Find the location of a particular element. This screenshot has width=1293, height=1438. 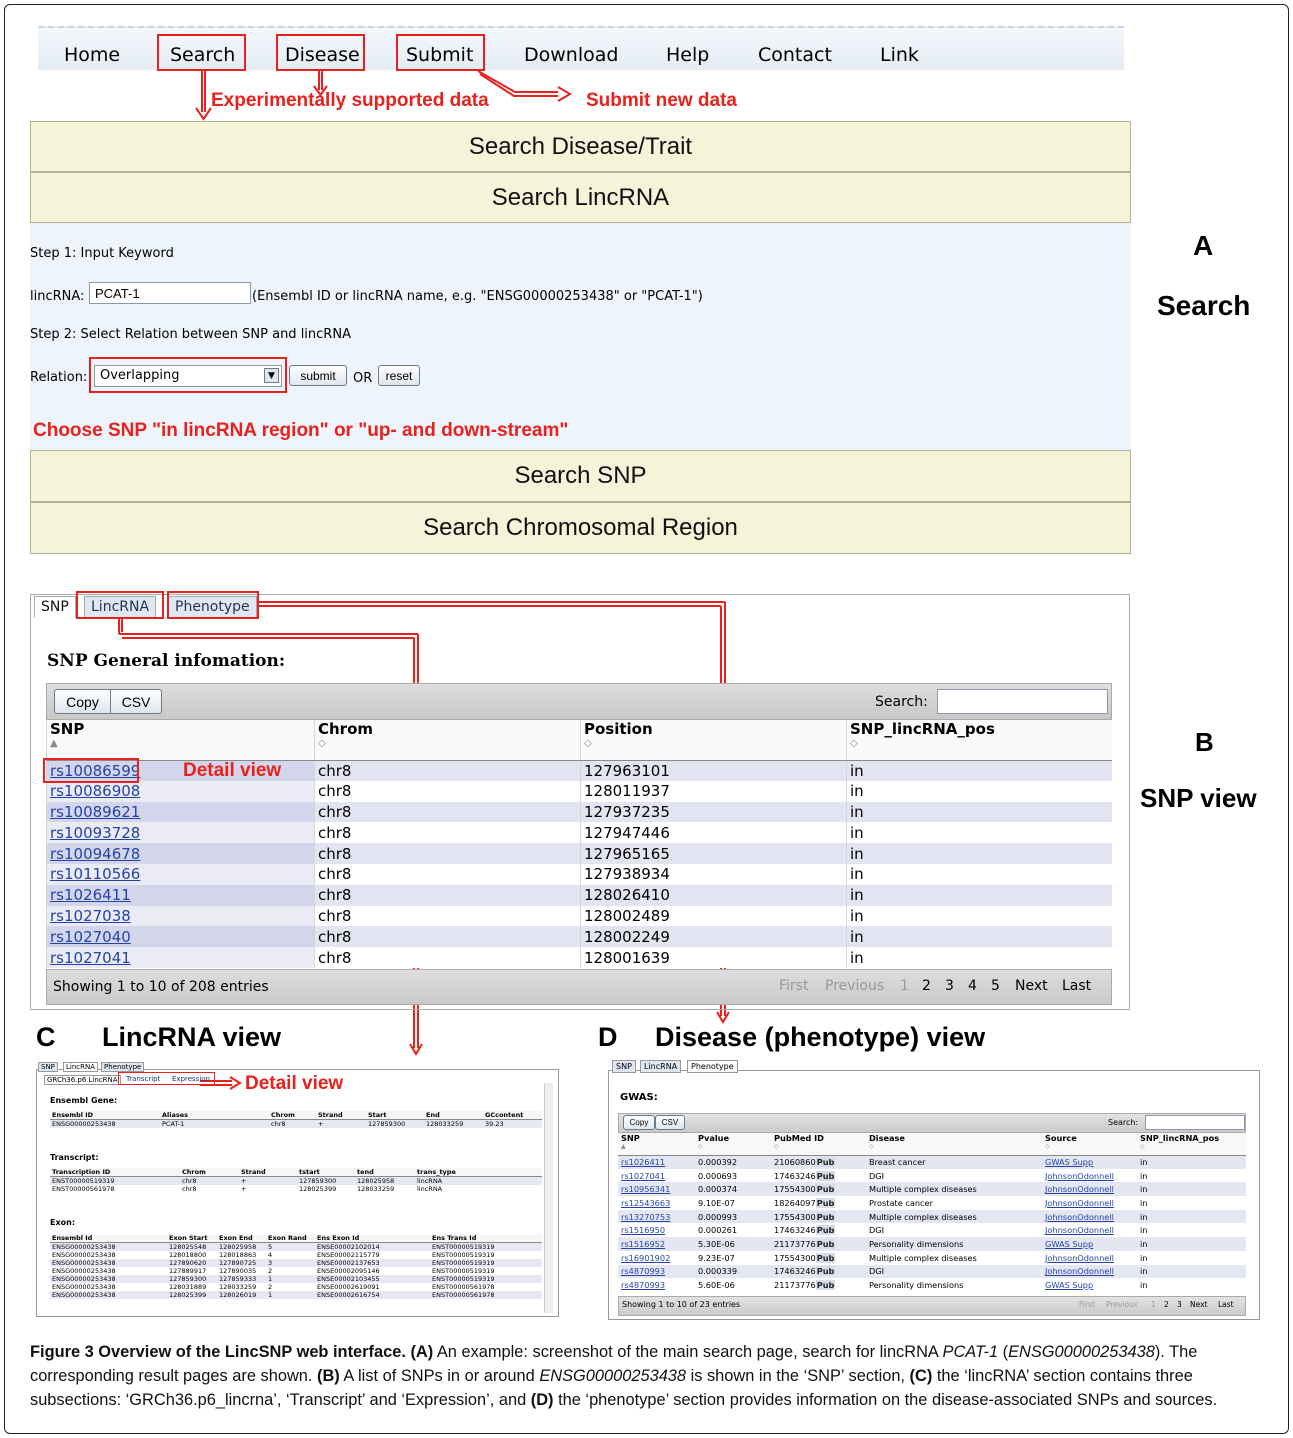

snp-search-input is located at coordinates (1022, 701).